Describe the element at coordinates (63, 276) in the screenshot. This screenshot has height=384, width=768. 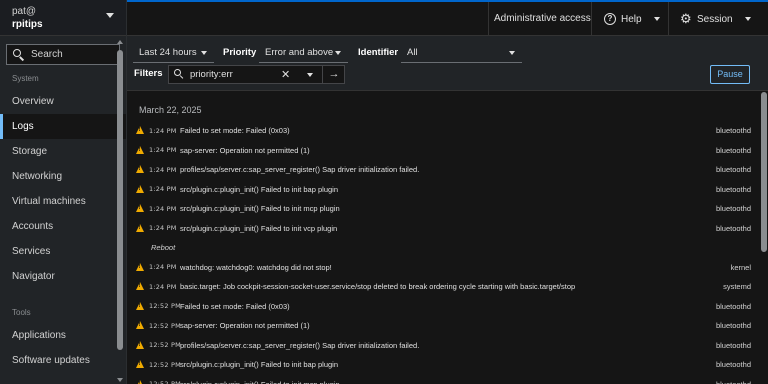
I see `sidebar-item-navigator: Navigator` at that location.